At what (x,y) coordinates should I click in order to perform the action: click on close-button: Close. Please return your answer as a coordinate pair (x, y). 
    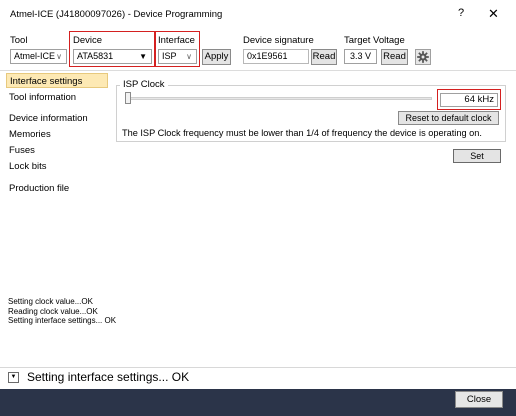
    Looking at the image, I should click on (479, 399).